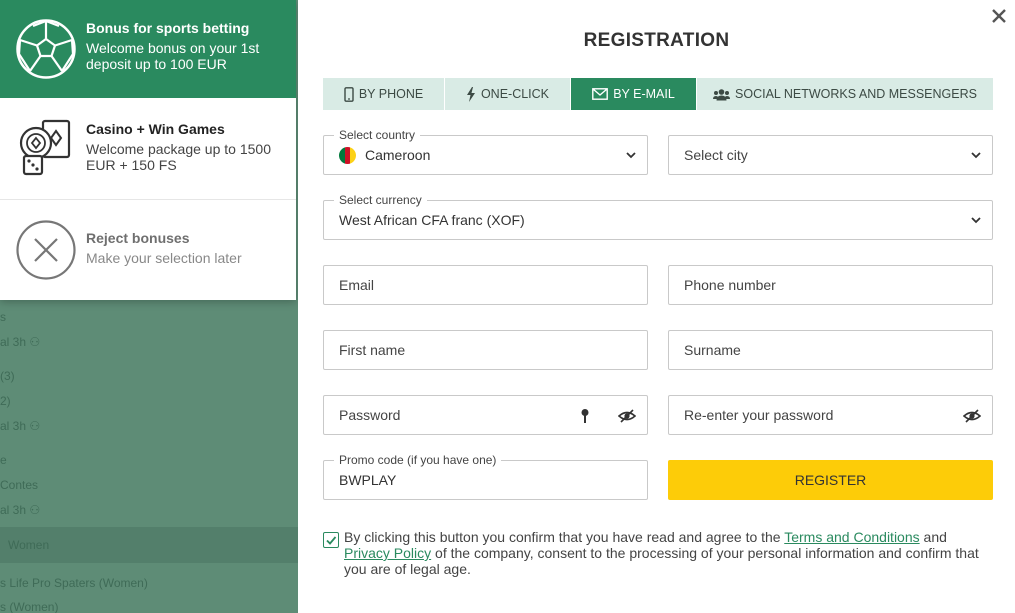  Describe the element at coordinates (46, 250) in the screenshot. I see `close-circle-icon` at that location.